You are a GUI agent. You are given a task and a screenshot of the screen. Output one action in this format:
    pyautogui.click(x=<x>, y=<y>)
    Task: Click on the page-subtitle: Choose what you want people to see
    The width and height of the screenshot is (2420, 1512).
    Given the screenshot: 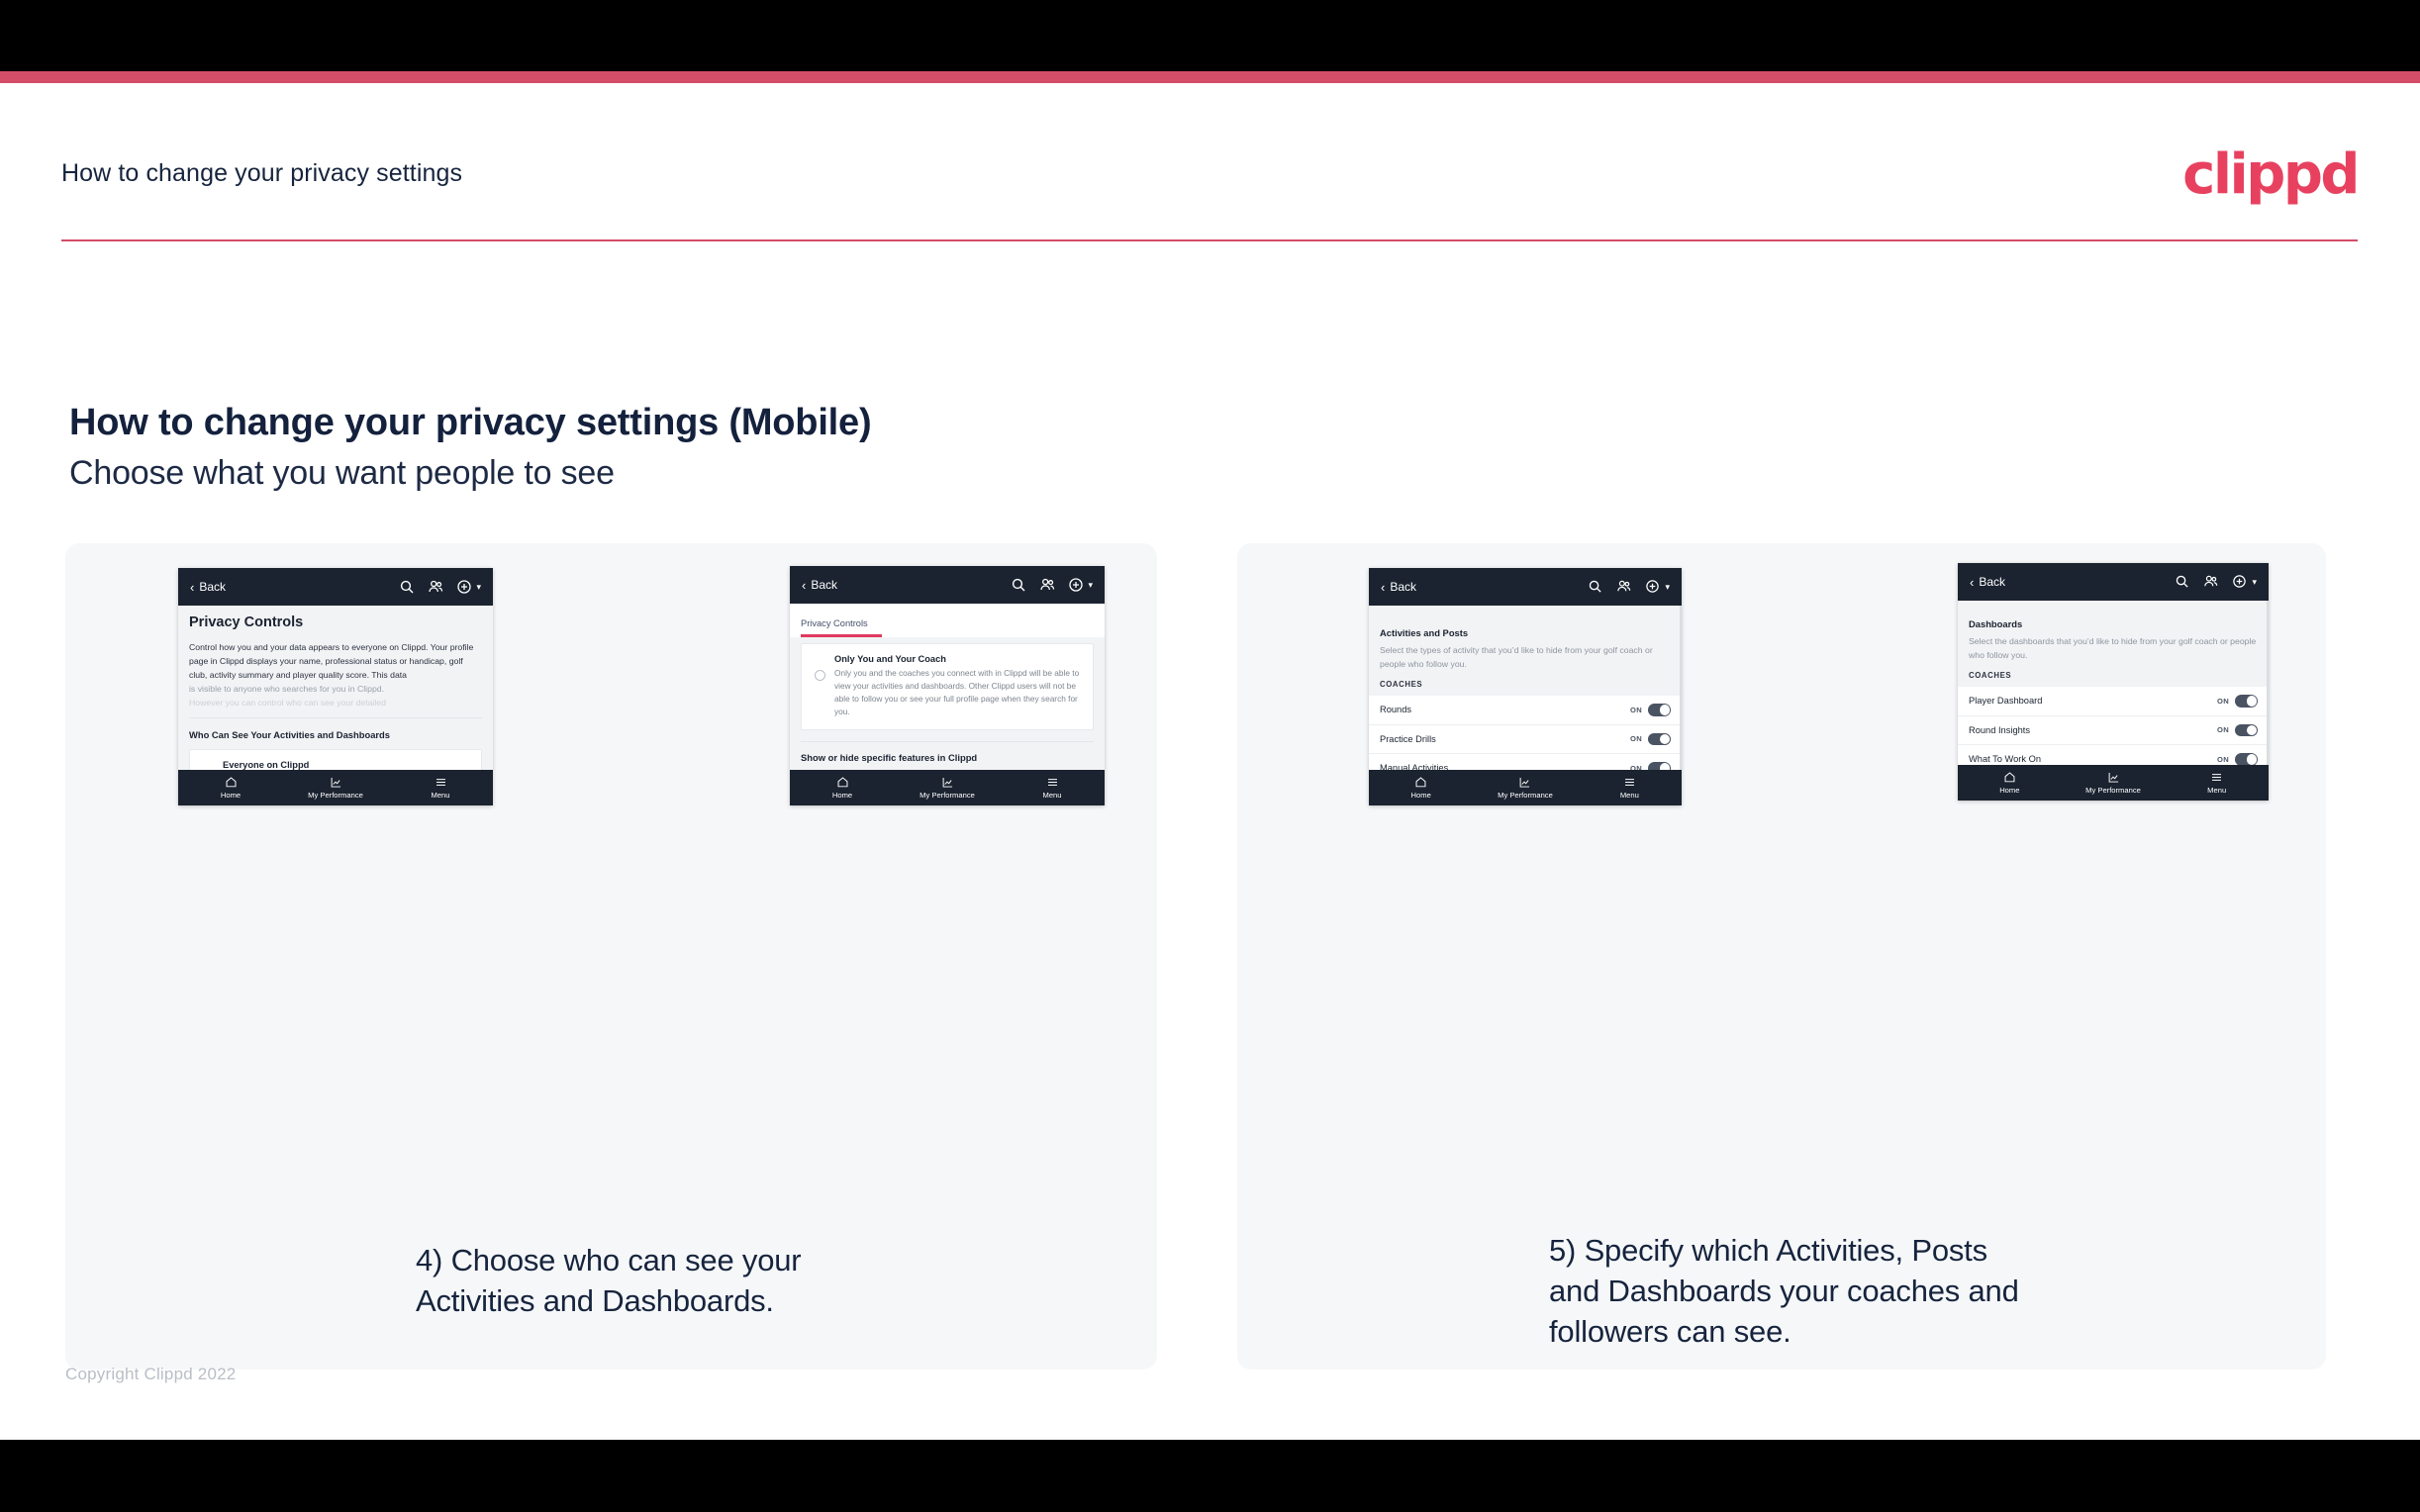 What is the action you would take?
    pyautogui.click(x=342, y=473)
    